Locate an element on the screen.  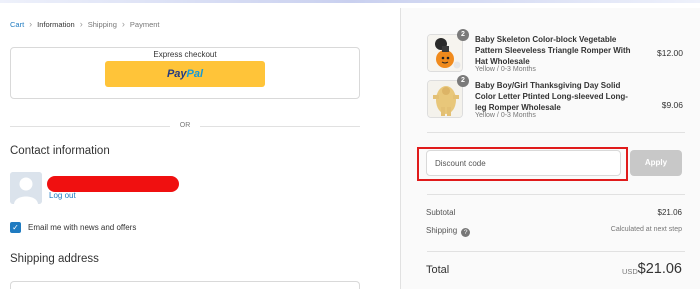
total-amount: $21.06 is located at coordinates (659, 269).